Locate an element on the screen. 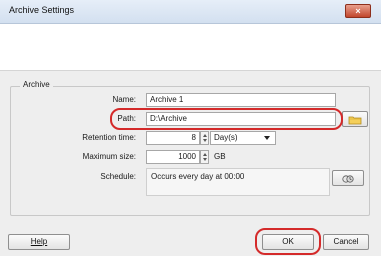  browse-button is located at coordinates (355, 119).